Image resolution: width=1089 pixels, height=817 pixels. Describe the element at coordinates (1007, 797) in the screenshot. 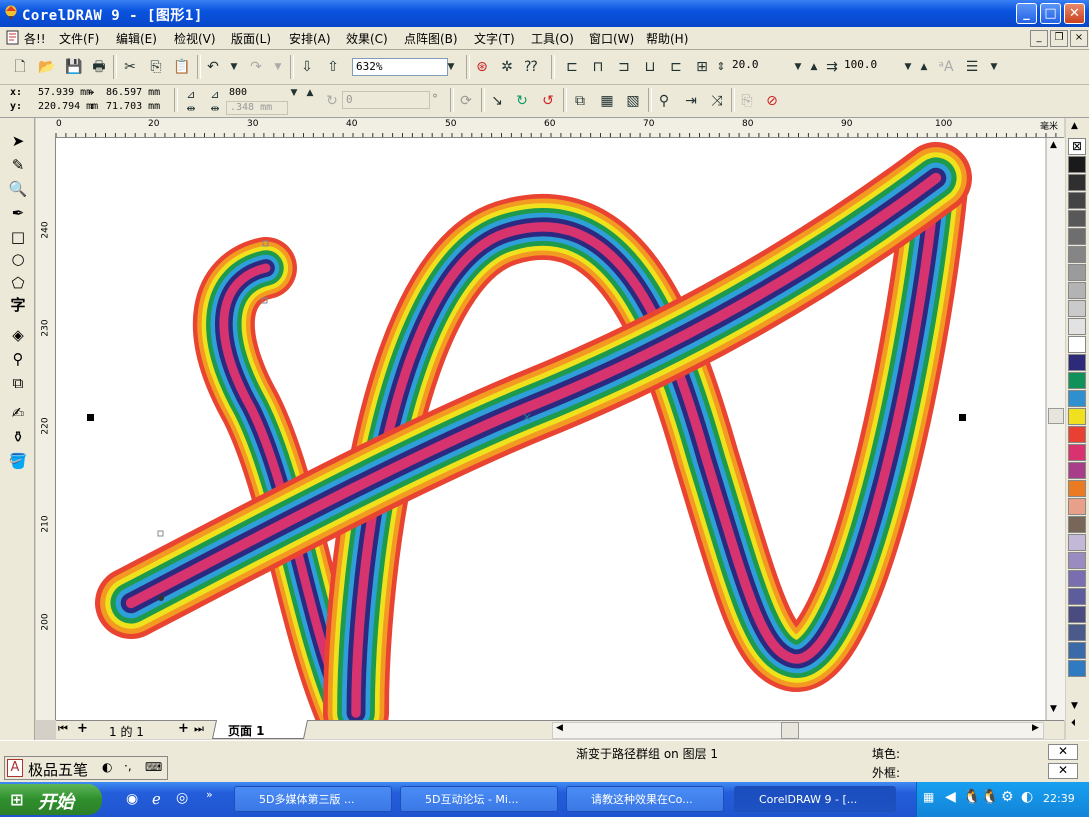

I see `tray-network-icon: ⚙` at that location.